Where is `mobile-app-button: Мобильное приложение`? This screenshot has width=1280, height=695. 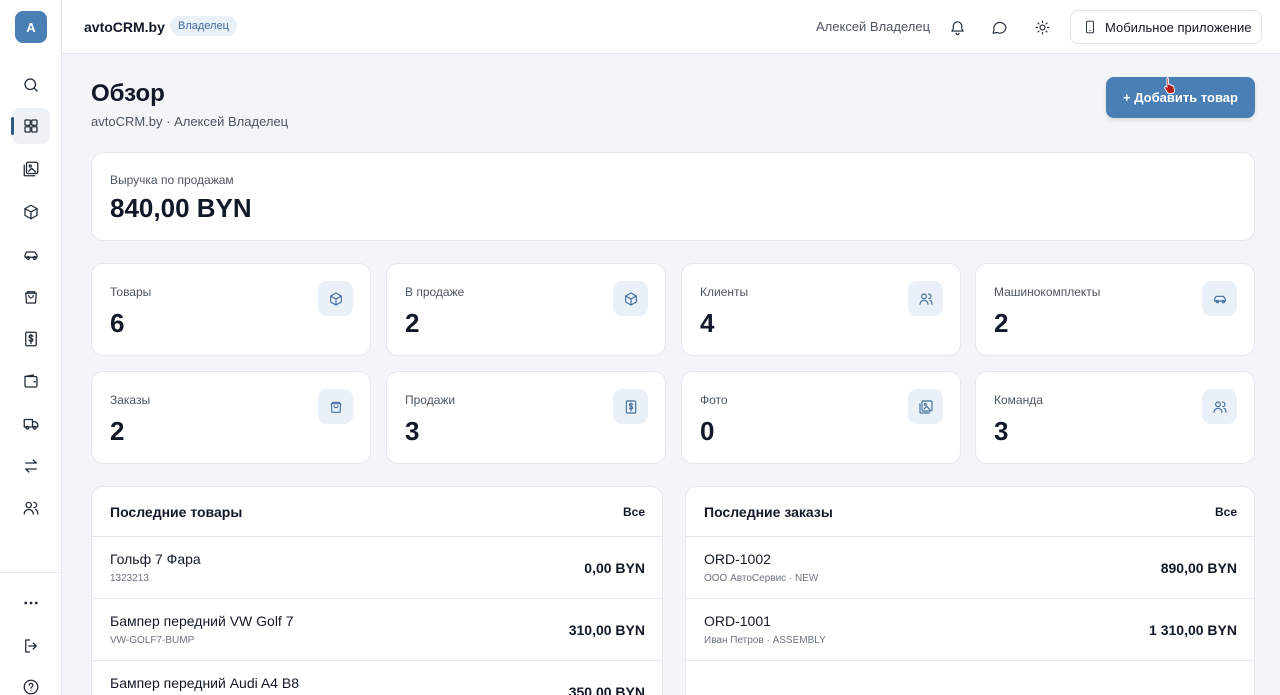 mobile-app-button: Мобильное приложение is located at coordinates (1166, 27).